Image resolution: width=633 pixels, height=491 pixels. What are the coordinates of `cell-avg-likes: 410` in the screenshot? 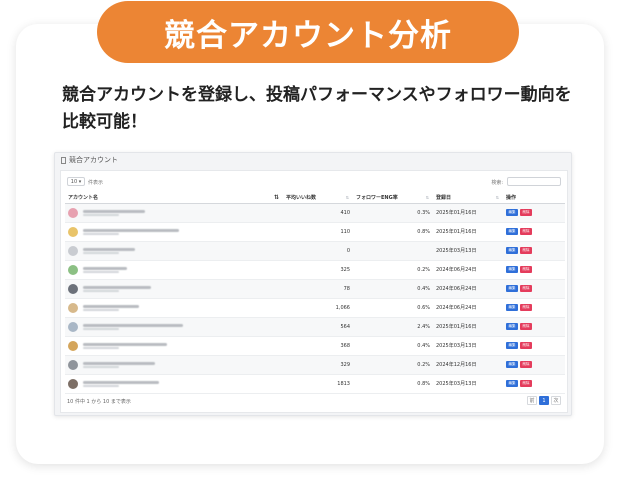 It's located at (318, 213).